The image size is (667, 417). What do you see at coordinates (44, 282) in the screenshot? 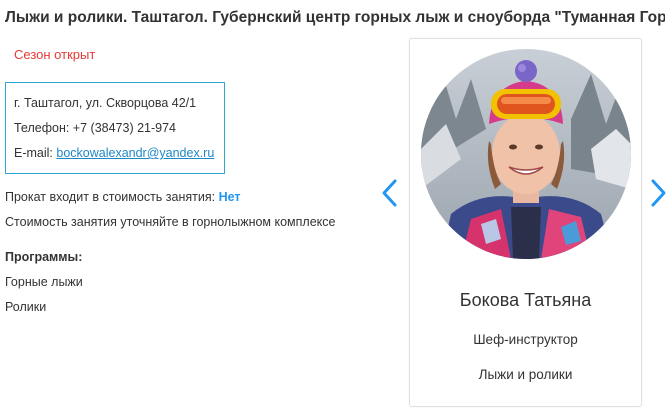
I see `program-item: Горные лыжи` at bounding box center [44, 282].